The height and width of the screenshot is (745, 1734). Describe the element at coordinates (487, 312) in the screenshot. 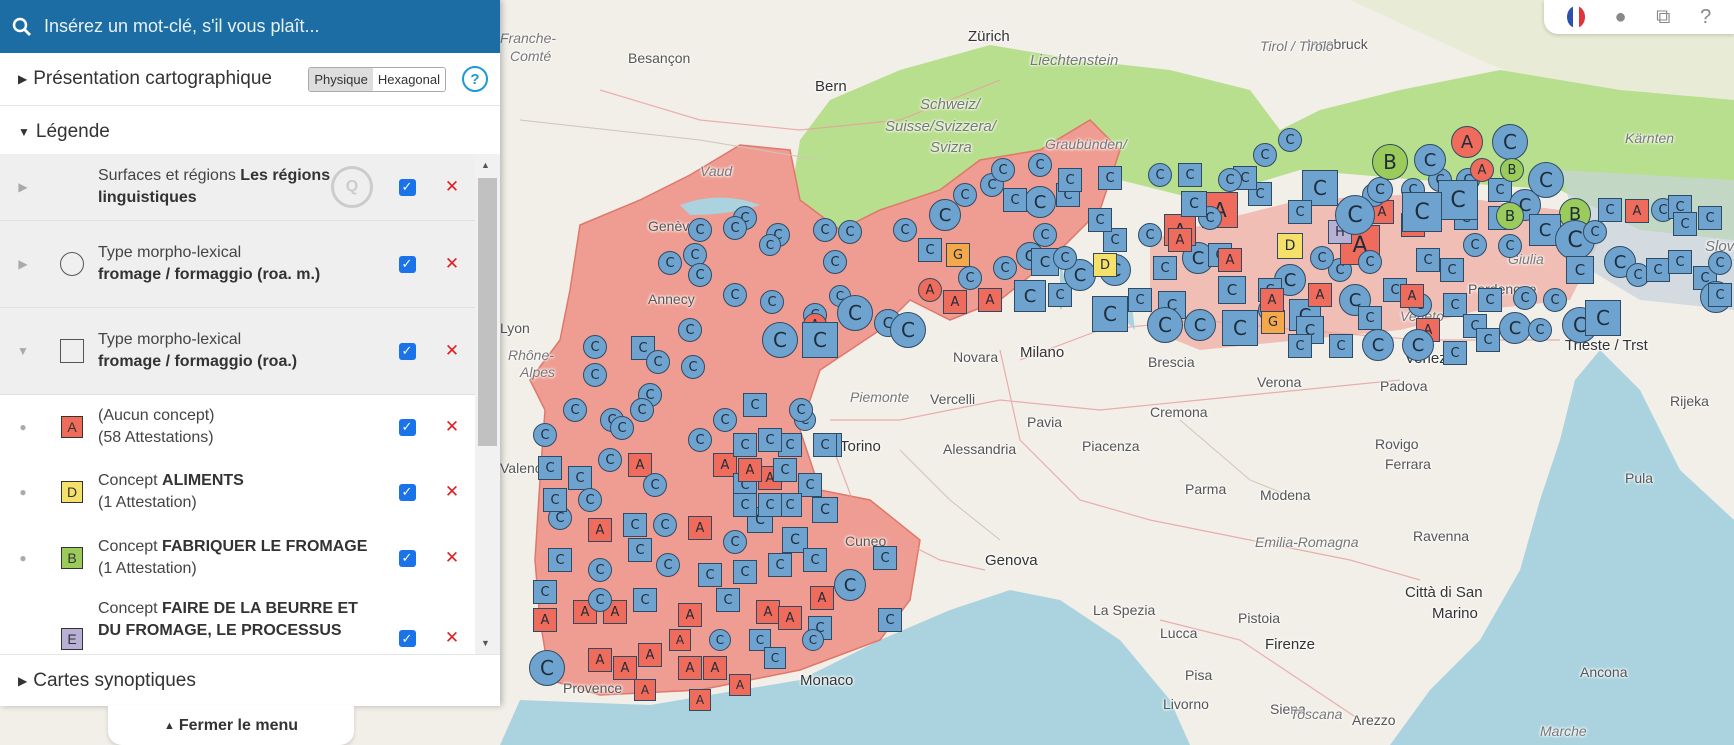

I see `scroll-thumb` at that location.